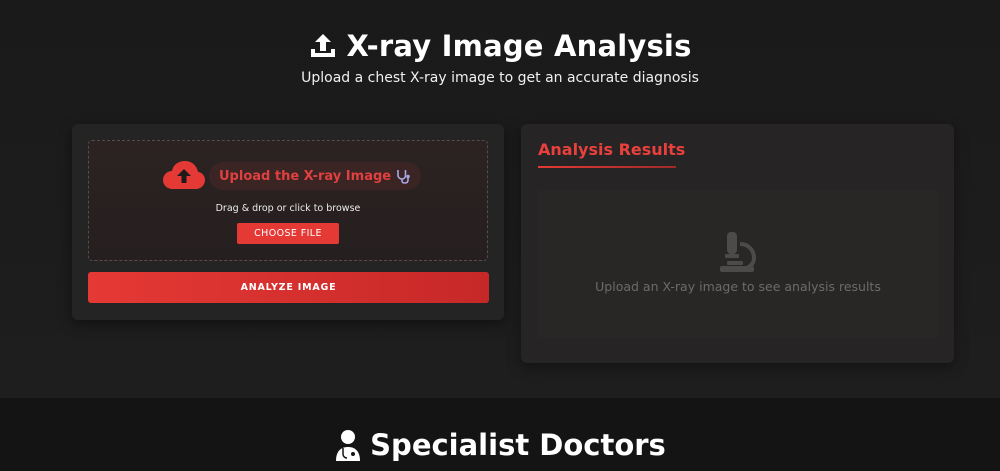 Image resolution: width=1000 pixels, height=471 pixels. I want to click on upload-label-pill: Upload the X-ray Image, so click(315, 176).